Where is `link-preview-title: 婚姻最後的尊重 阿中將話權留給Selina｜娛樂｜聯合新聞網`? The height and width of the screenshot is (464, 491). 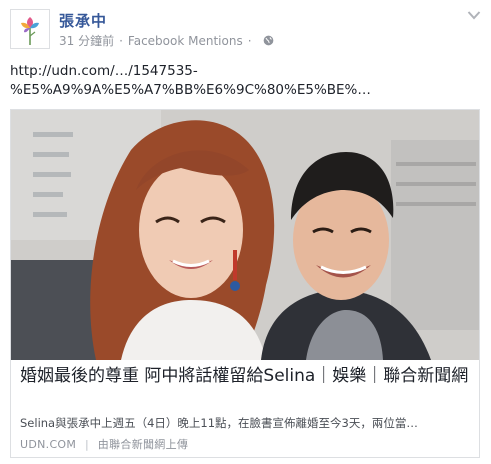 link-preview-title: 婚姻最後的尊重 阿中將話權留給Selina｜娛樂｜聯合新聞網 is located at coordinates (245, 376).